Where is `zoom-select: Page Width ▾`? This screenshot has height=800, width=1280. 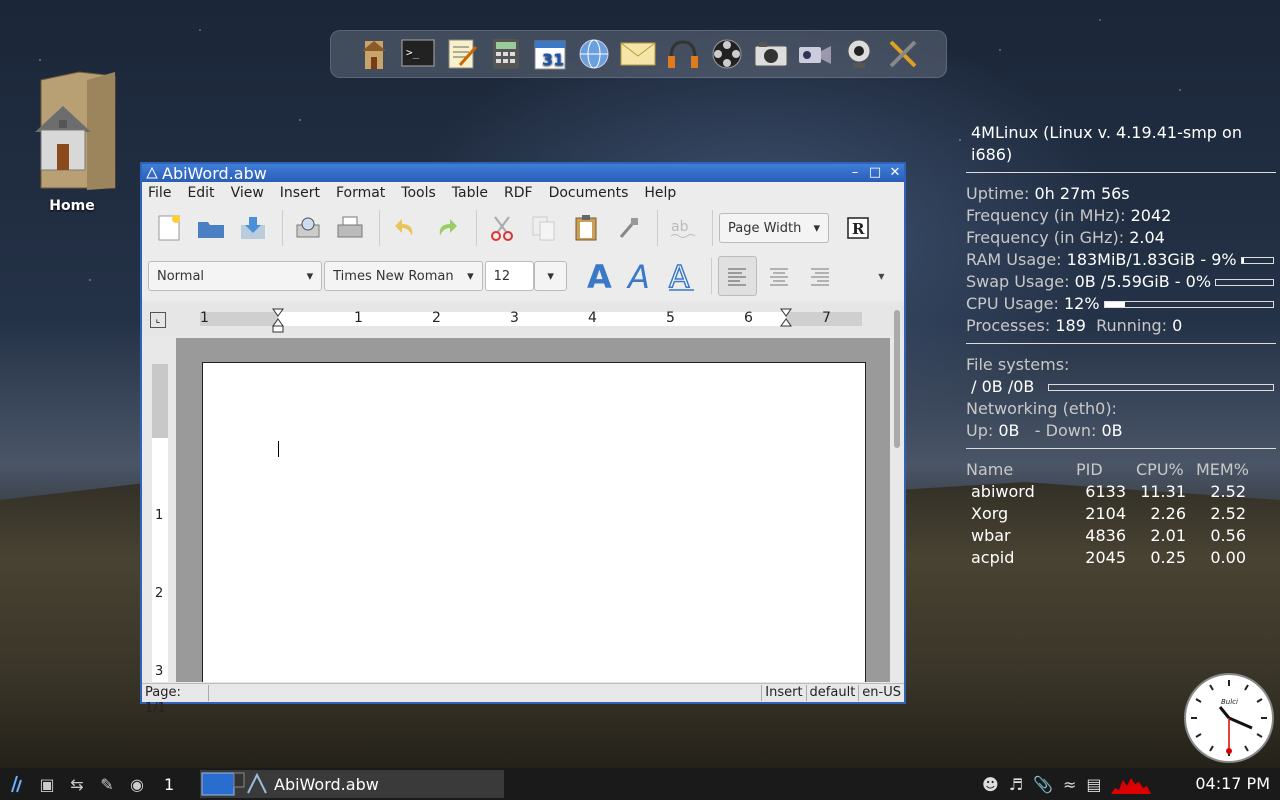
zoom-select: Page Width ▾ is located at coordinates (774, 228).